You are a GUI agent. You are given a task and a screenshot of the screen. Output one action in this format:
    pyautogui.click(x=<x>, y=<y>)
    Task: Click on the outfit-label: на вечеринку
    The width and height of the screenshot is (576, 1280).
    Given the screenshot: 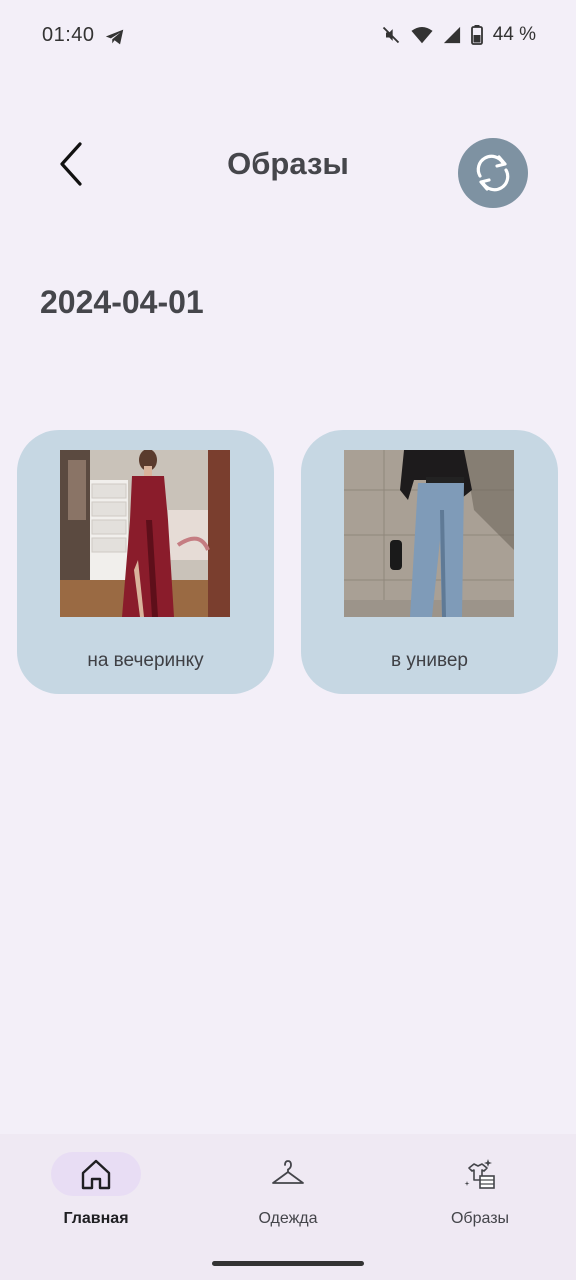 What is the action you would take?
    pyautogui.click(x=145, y=660)
    